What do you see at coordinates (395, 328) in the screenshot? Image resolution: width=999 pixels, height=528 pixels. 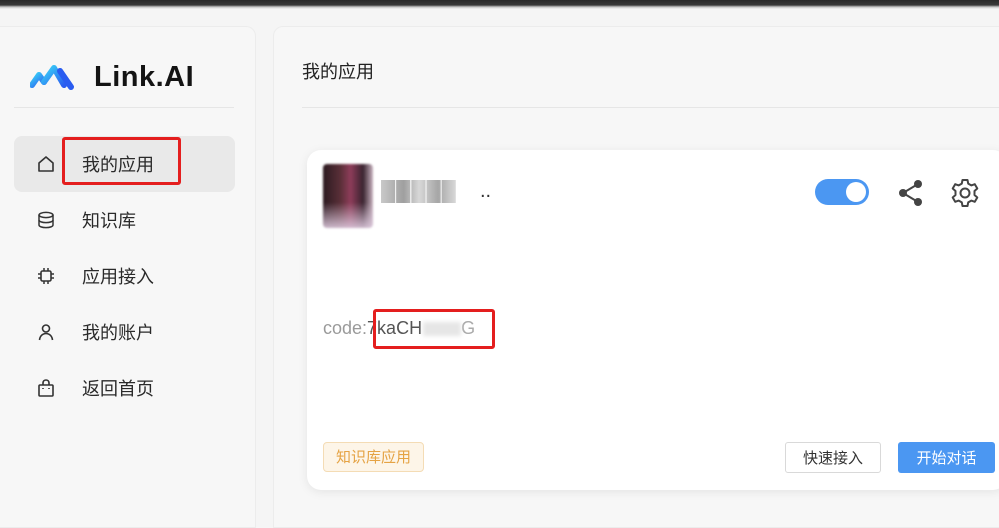 I see `code-value: 7kaCH` at bounding box center [395, 328].